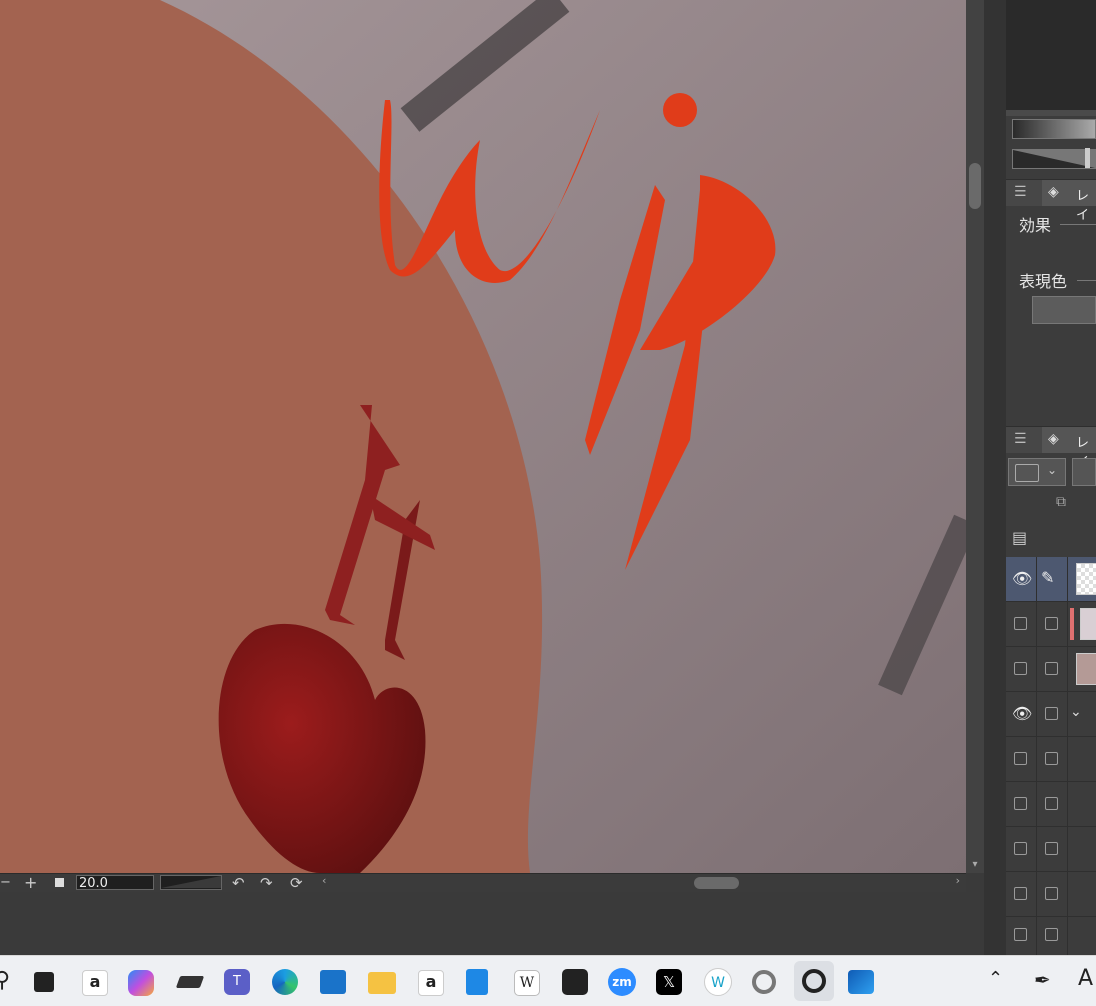  What do you see at coordinates (1054, 129) in the screenshot?
I see `gradient-bar` at bounding box center [1054, 129].